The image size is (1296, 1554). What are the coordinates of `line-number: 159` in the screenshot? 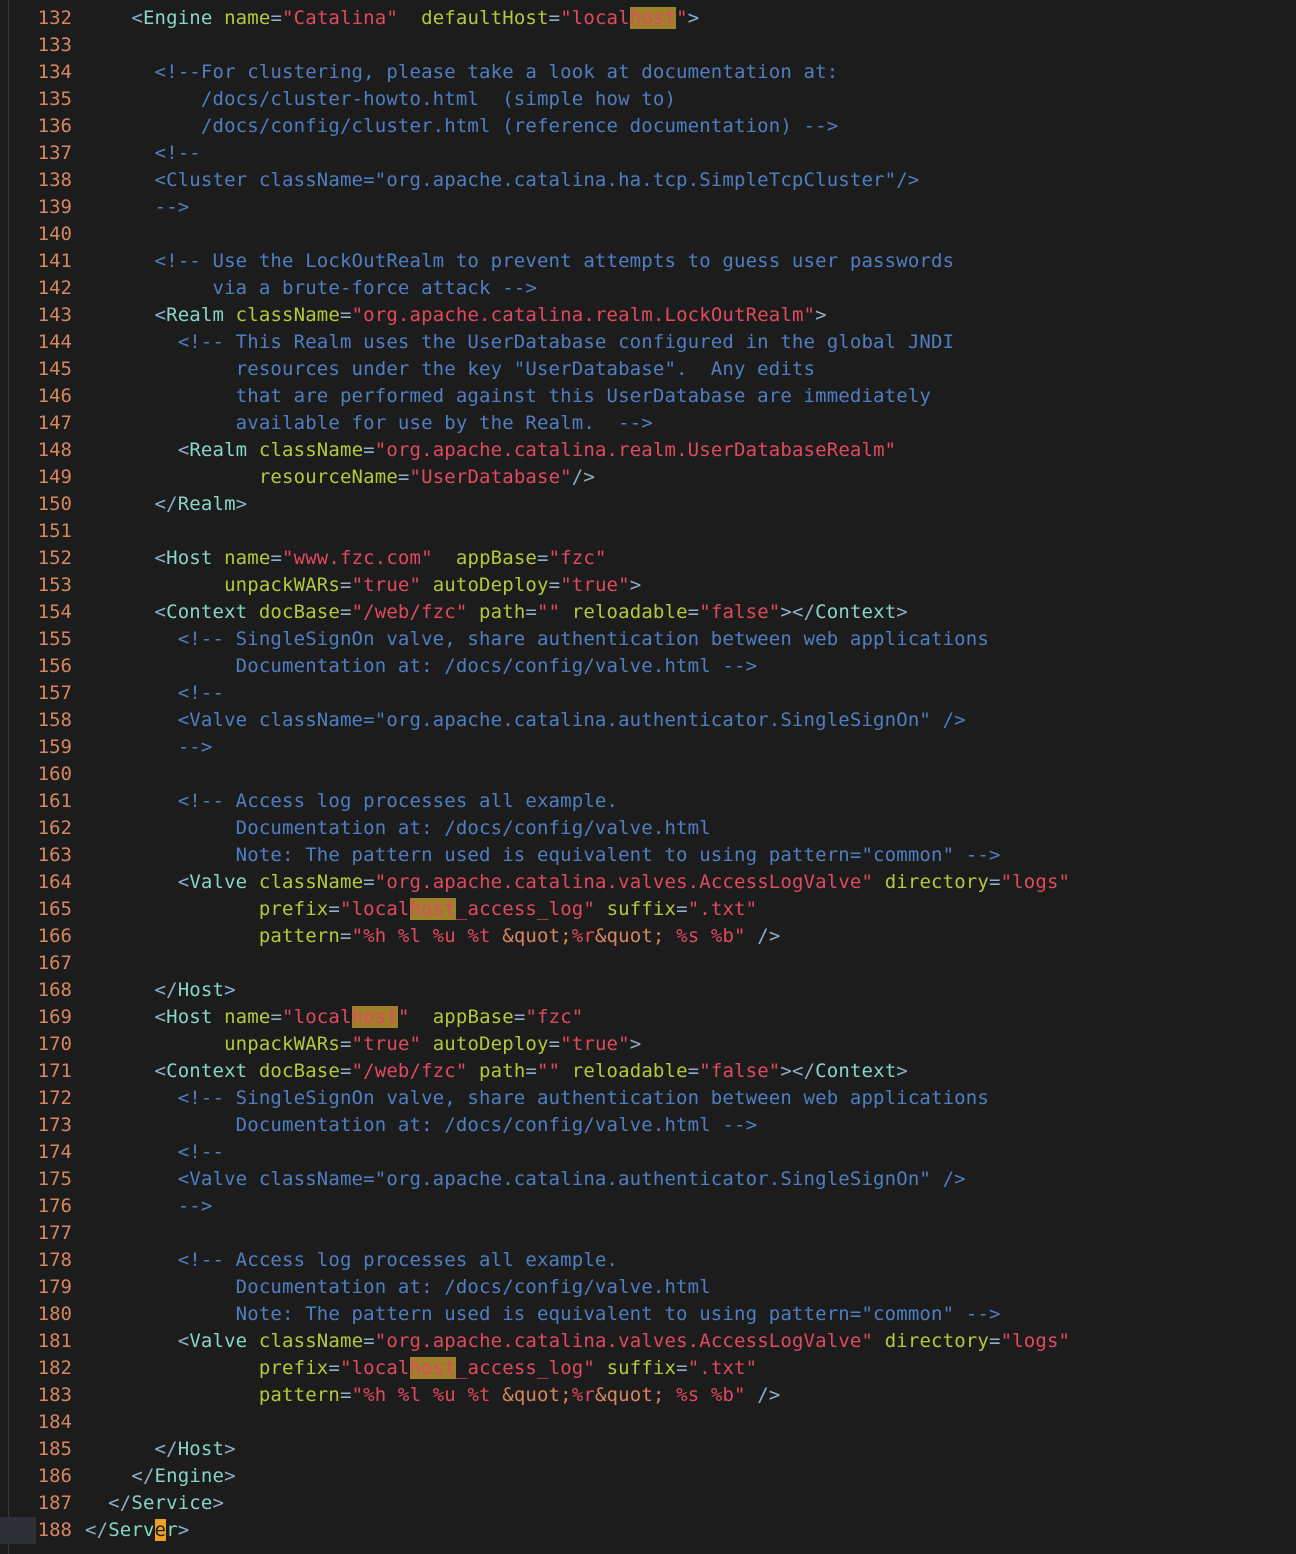 It's located at (54, 747).